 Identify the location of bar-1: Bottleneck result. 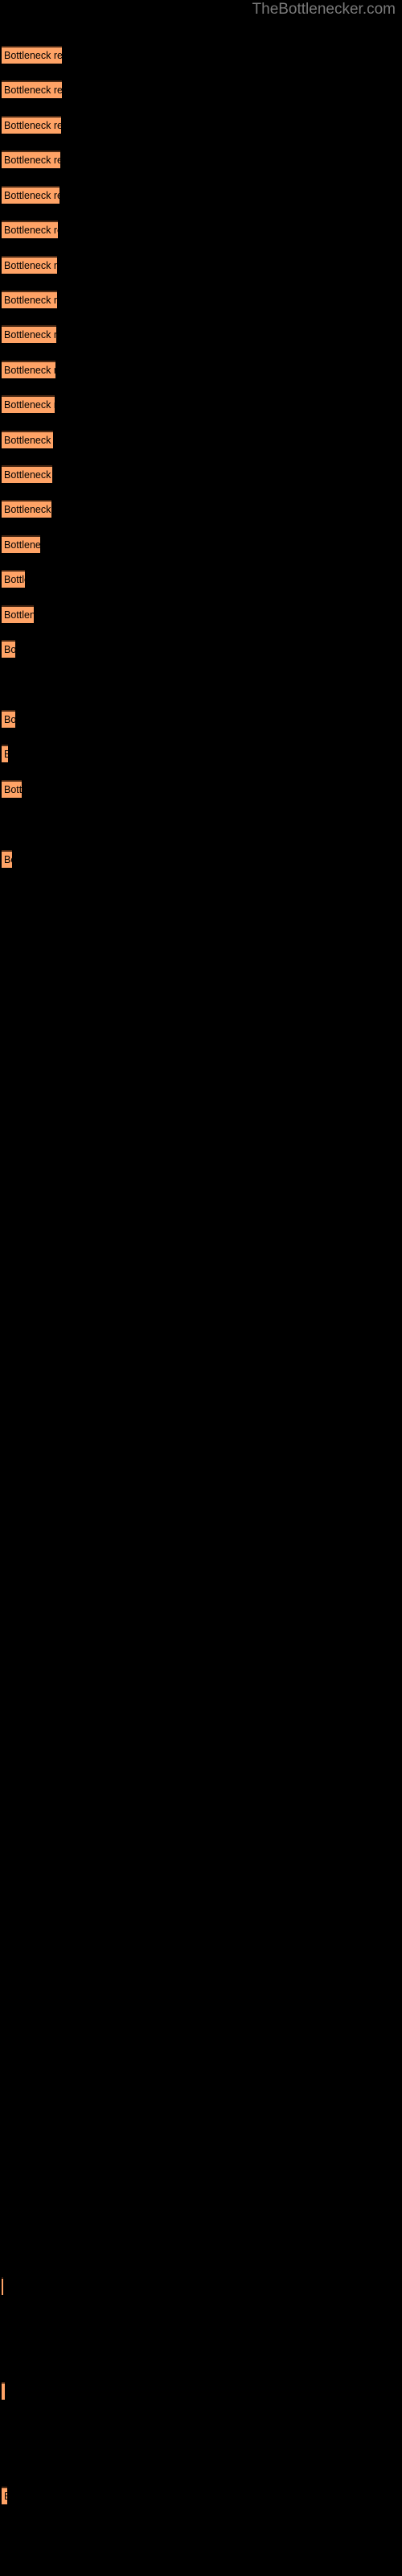
(32, 89).